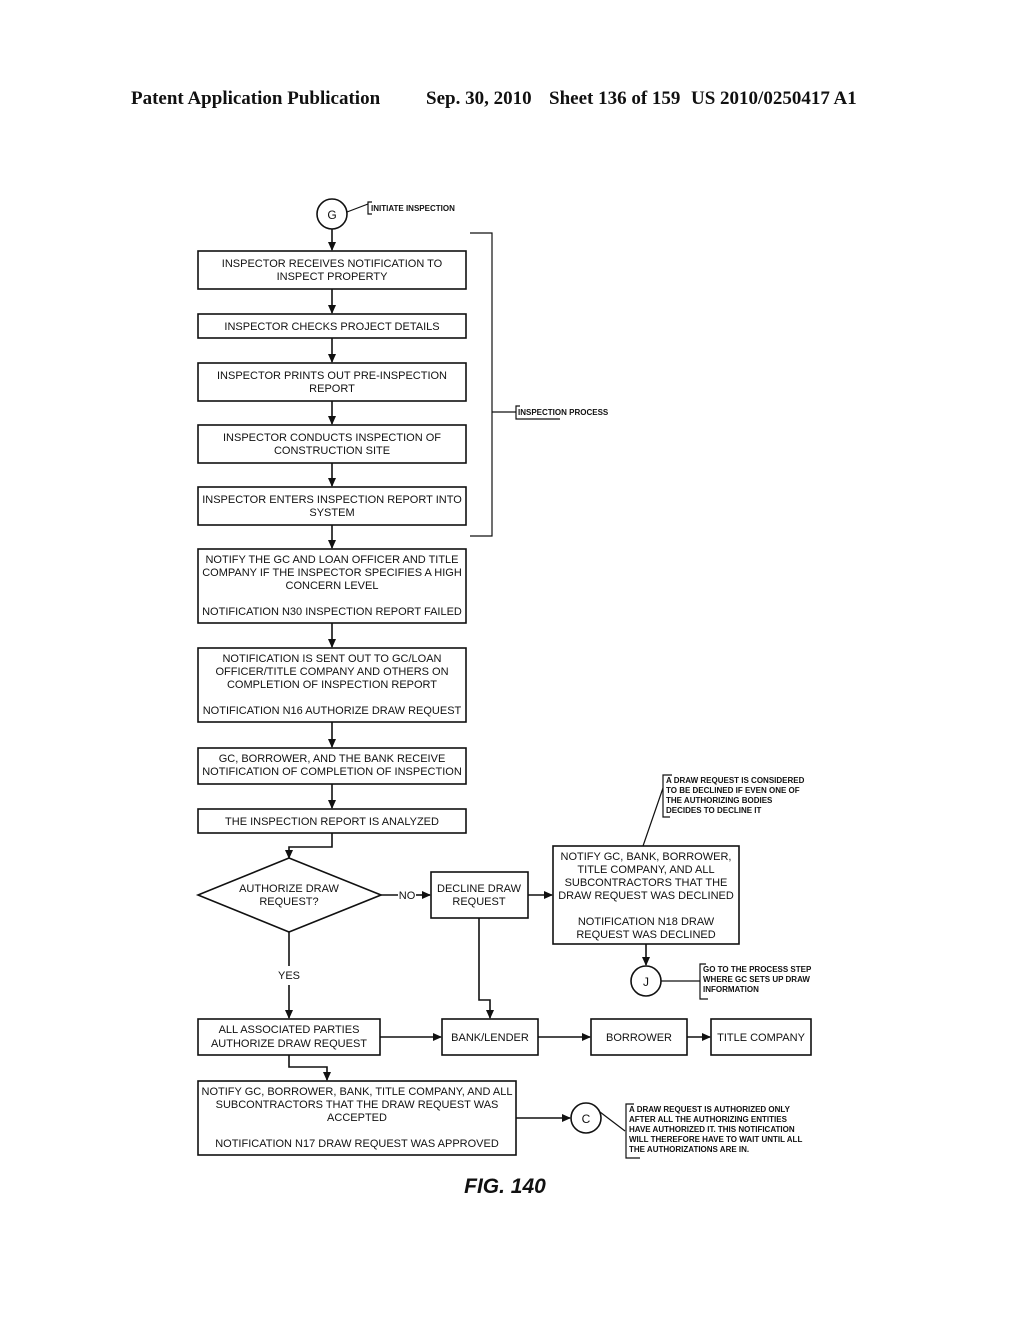 Image resolution: width=1024 pixels, height=1320 pixels. I want to click on step-title-company: TITLE COMPANY, so click(761, 1037).